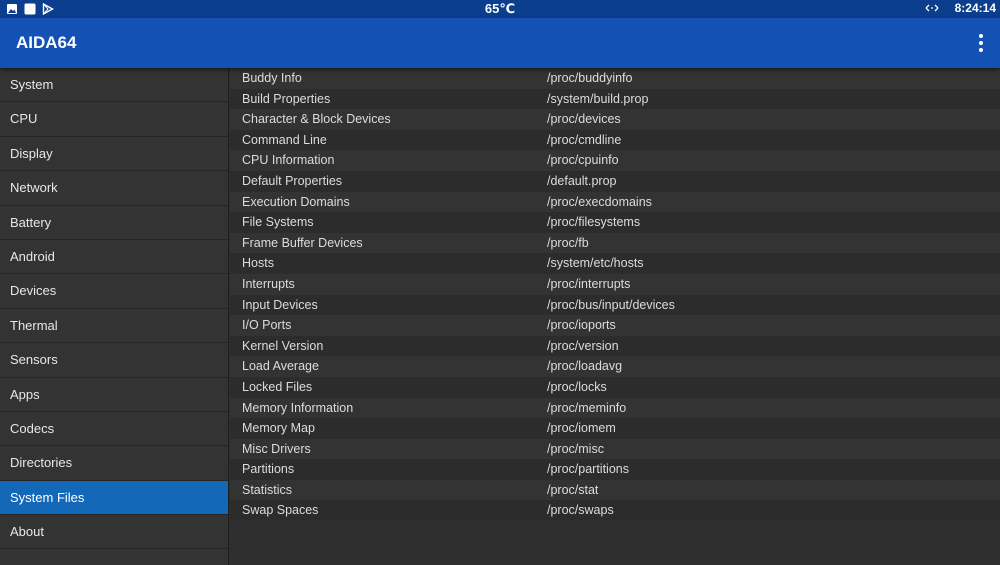 Image resolution: width=1000 pixels, height=565 pixels. Describe the element at coordinates (581, 428) in the screenshot. I see `file-path: /proc/iomem` at that location.